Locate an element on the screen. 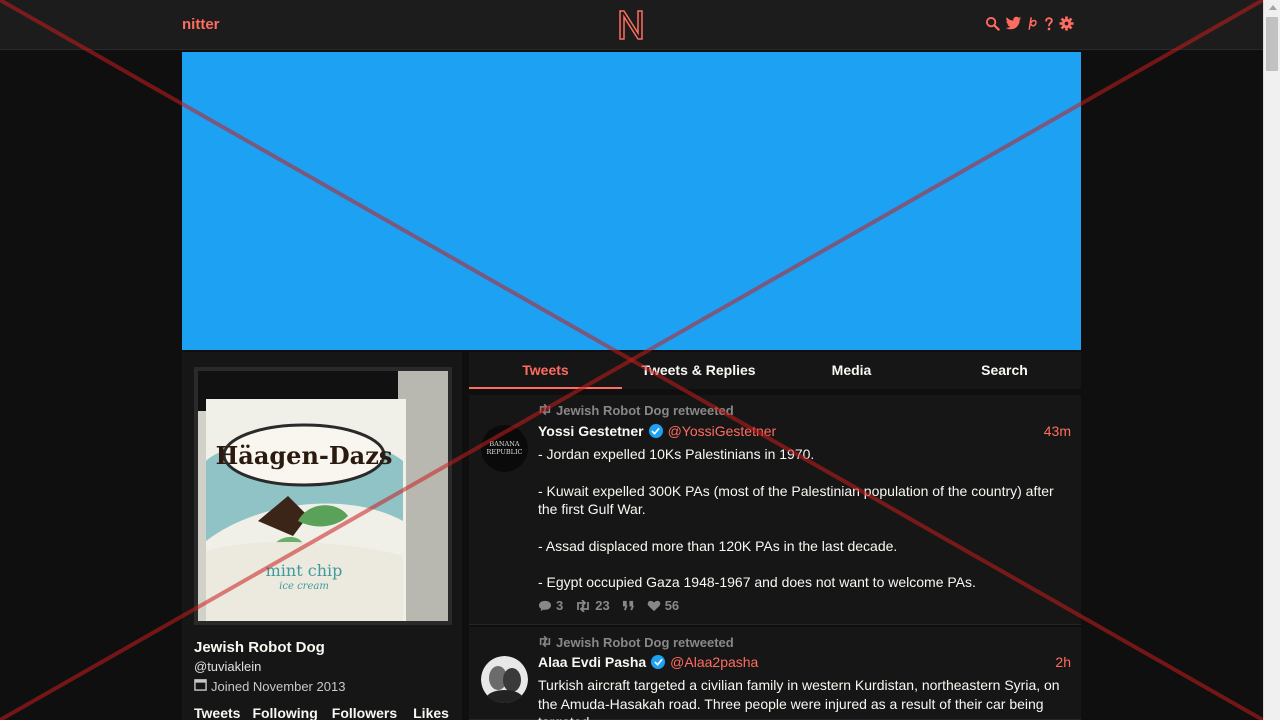 Image resolution: width=1280 pixels, height=720 pixels. svg-text: REPUBLIC is located at coordinates (504, 452).